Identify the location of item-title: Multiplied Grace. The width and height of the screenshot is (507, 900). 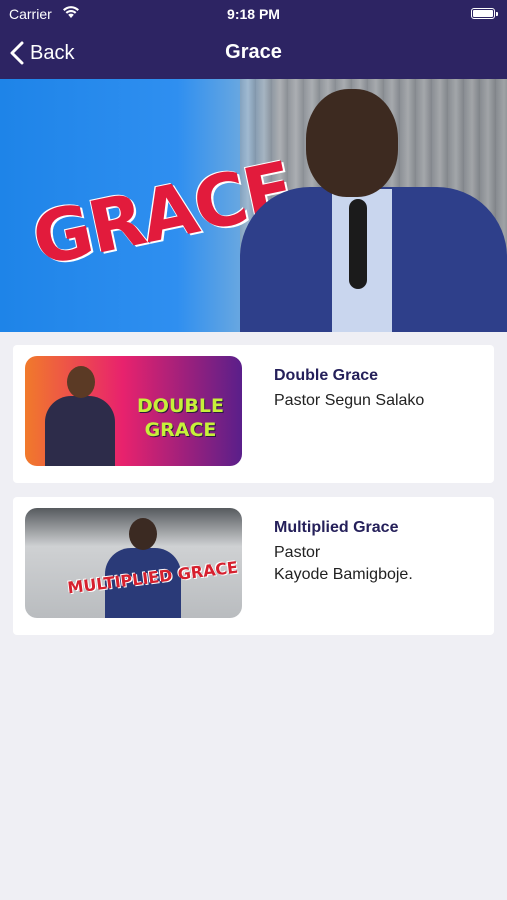
(336, 527).